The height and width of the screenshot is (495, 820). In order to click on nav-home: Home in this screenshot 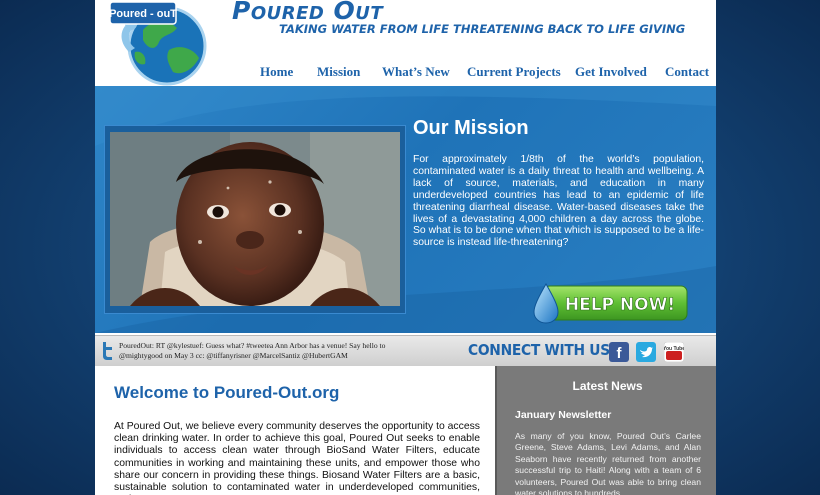, I will do `click(276, 72)`.